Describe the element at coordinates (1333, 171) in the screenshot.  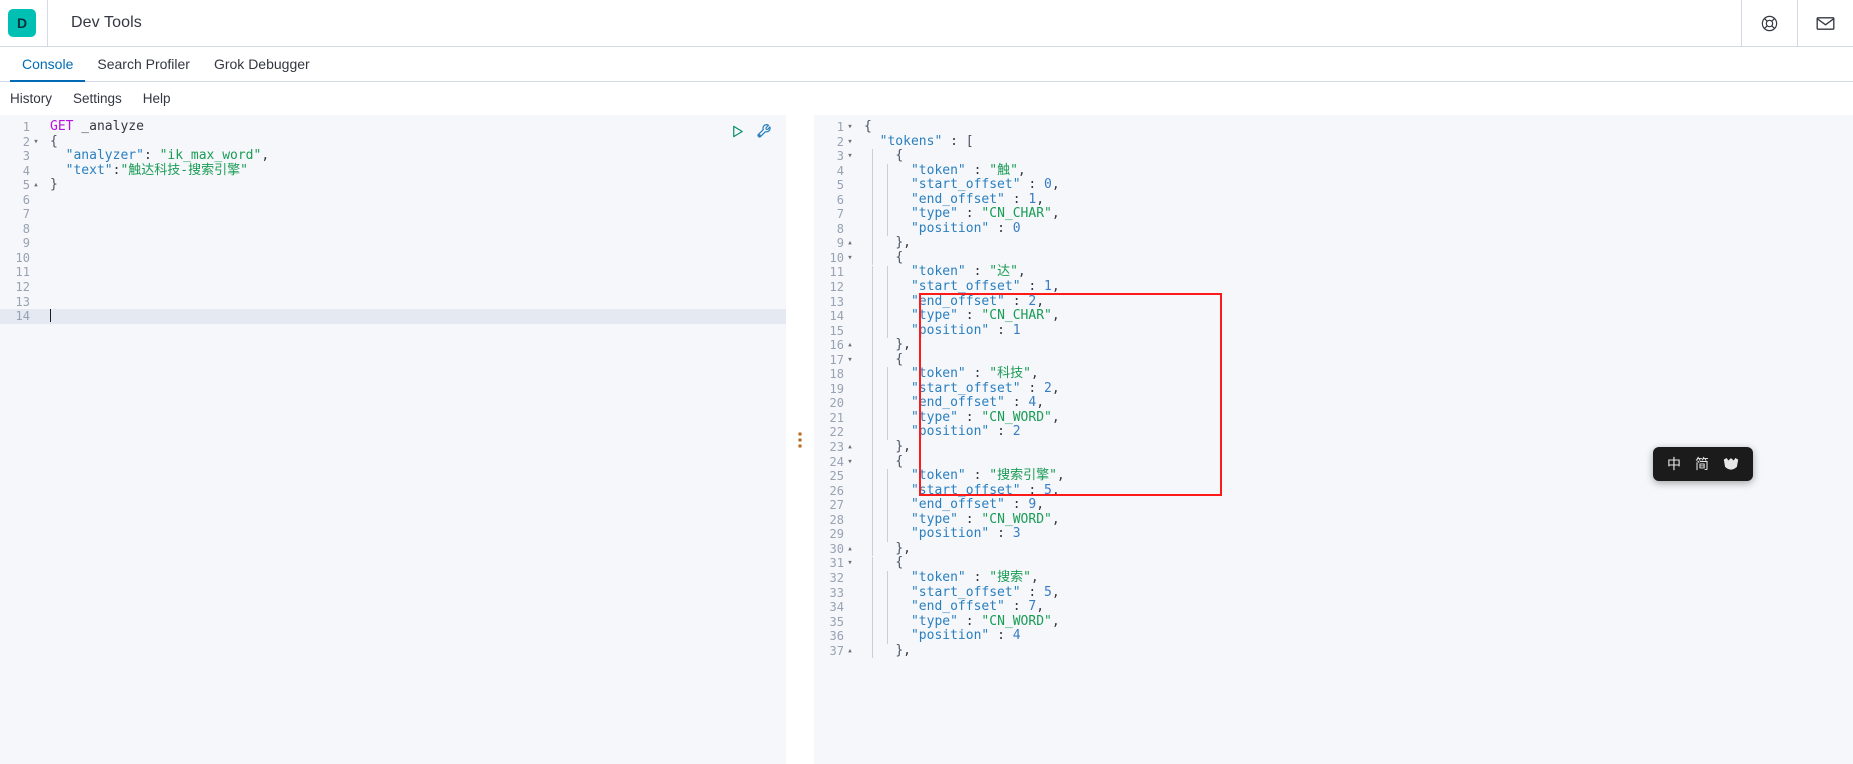
I see `code-line: 4 "token" : "触",` at that location.